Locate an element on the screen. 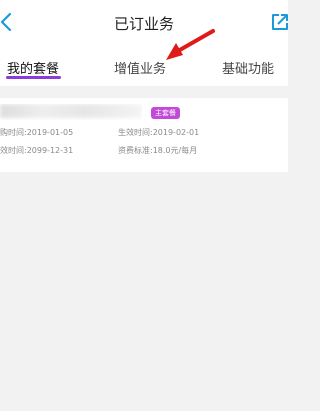 This screenshot has height=411, width=320. tab-basic-functions: 基础功能 is located at coordinates (248, 67).